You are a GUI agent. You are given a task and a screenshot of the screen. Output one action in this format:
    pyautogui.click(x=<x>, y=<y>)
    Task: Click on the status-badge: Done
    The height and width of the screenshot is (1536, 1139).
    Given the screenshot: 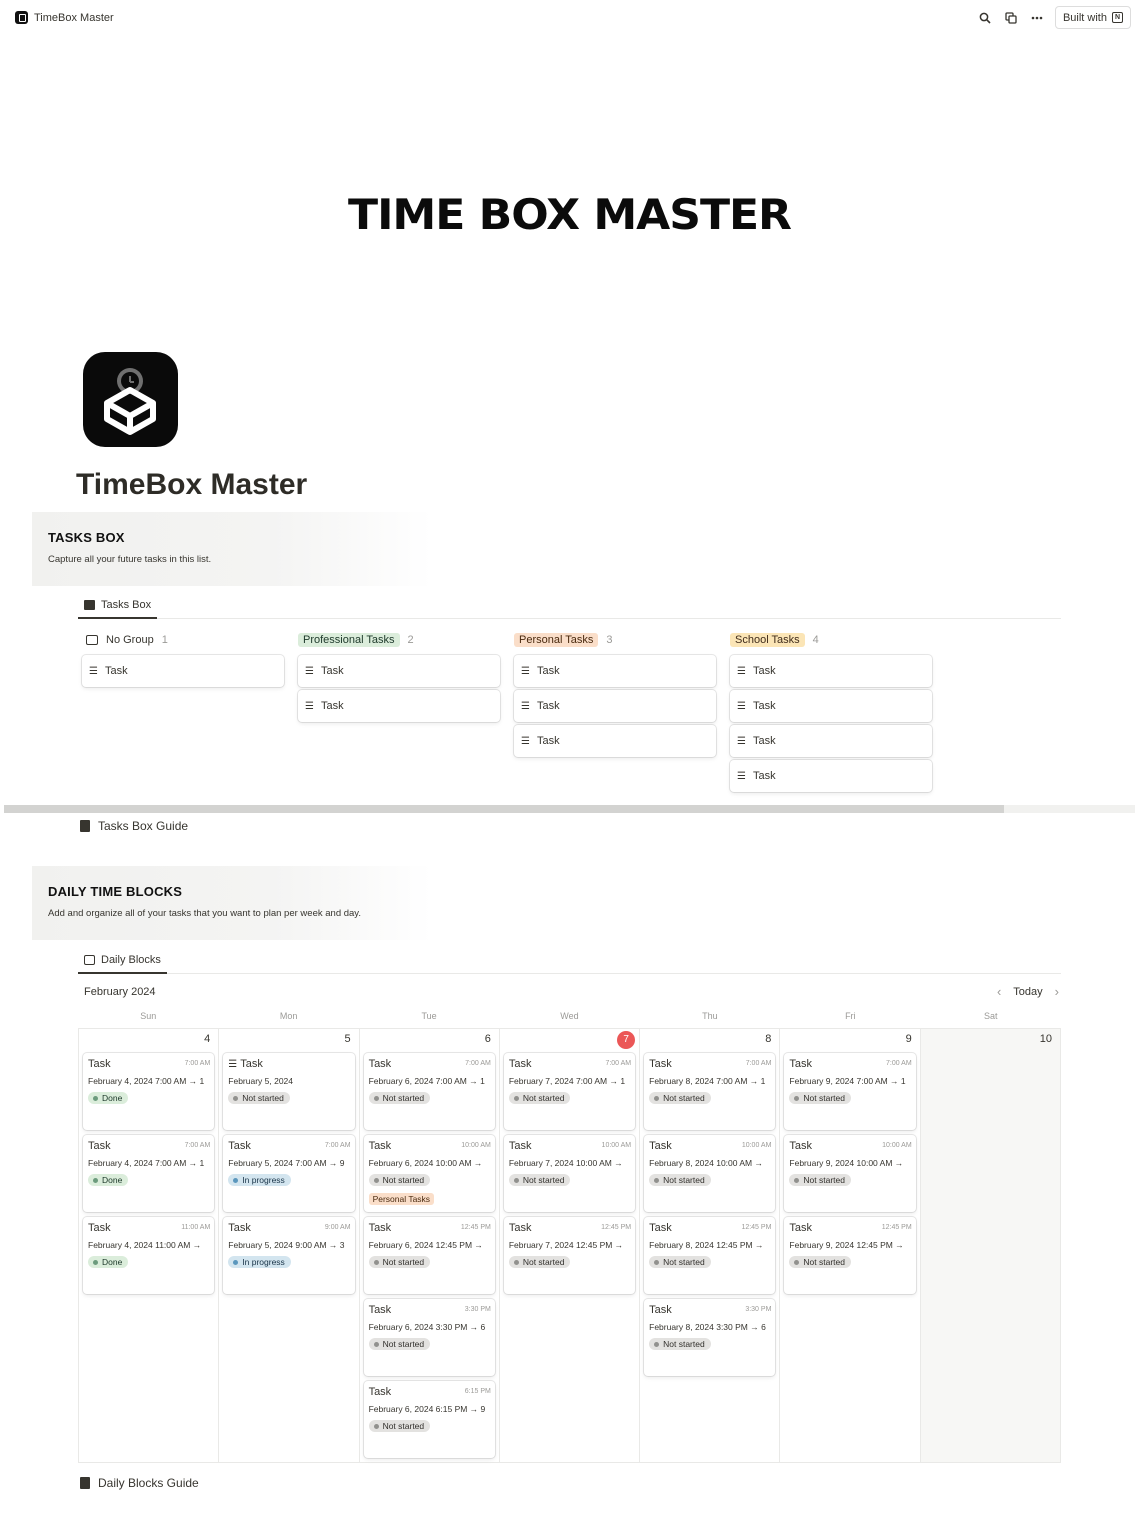 What is the action you would take?
    pyautogui.click(x=108, y=1262)
    